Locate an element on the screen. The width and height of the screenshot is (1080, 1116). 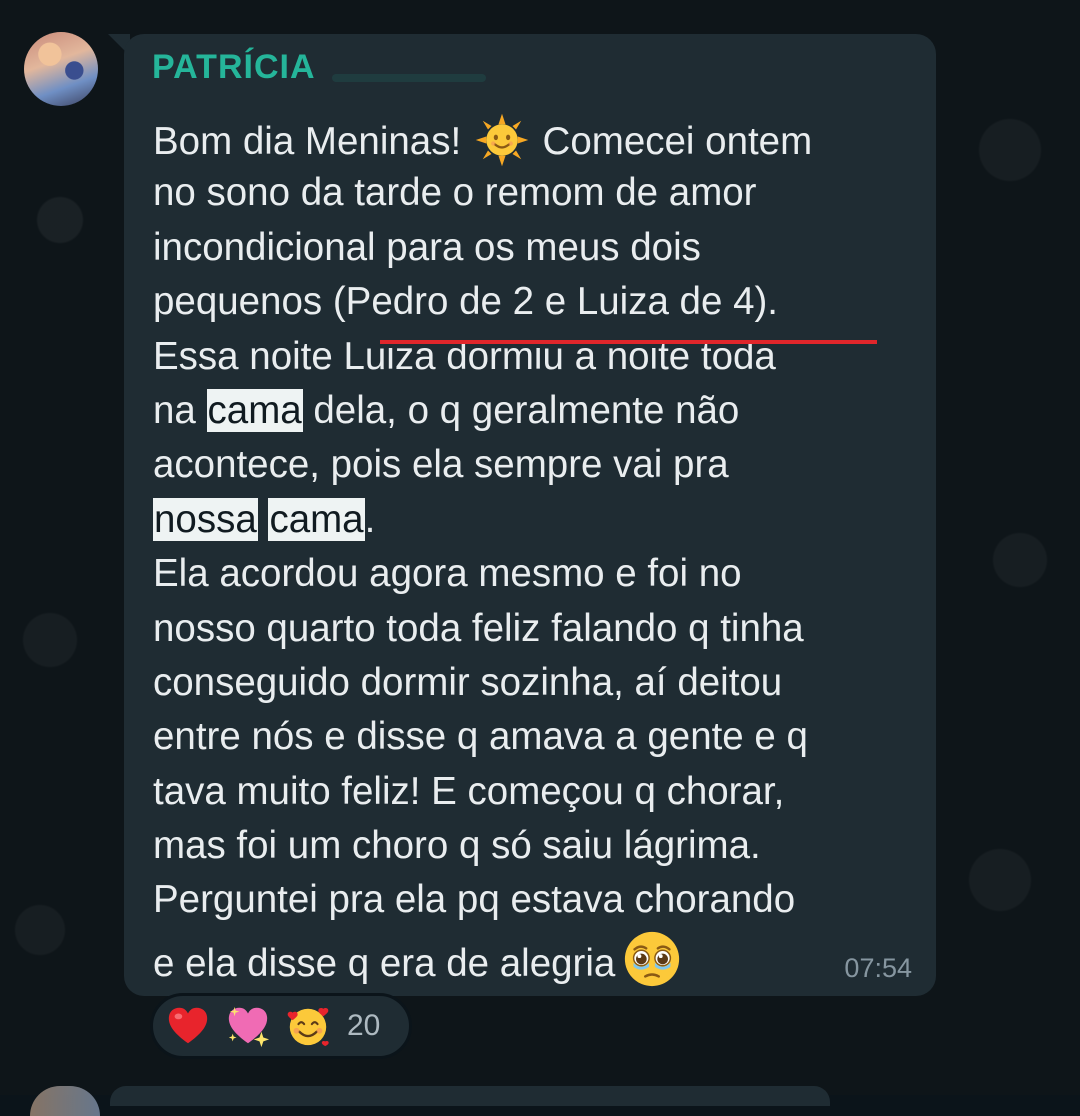
smiling-face-with-hearts-icon is located at coordinates (308, 1027).